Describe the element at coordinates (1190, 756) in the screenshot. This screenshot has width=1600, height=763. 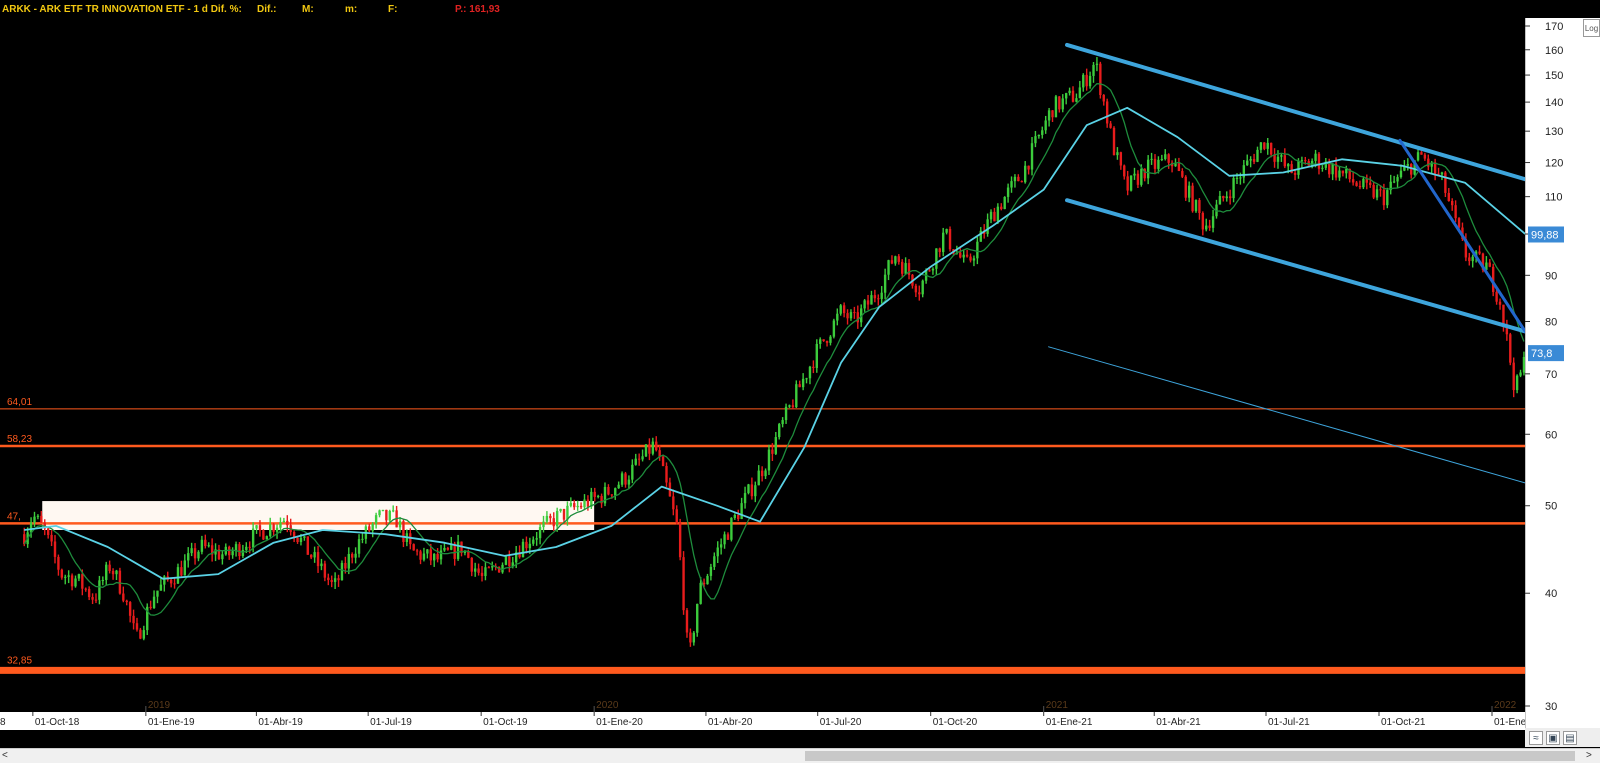
I see `scroll-thumb` at that location.